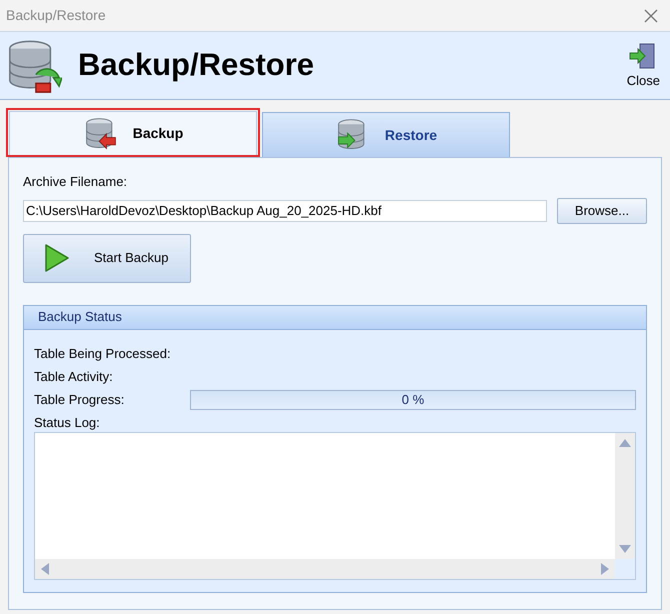 The height and width of the screenshot is (614, 670). What do you see at coordinates (56, 15) in the screenshot?
I see `window-title: Backup/Restore` at bounding box center [56, 15].